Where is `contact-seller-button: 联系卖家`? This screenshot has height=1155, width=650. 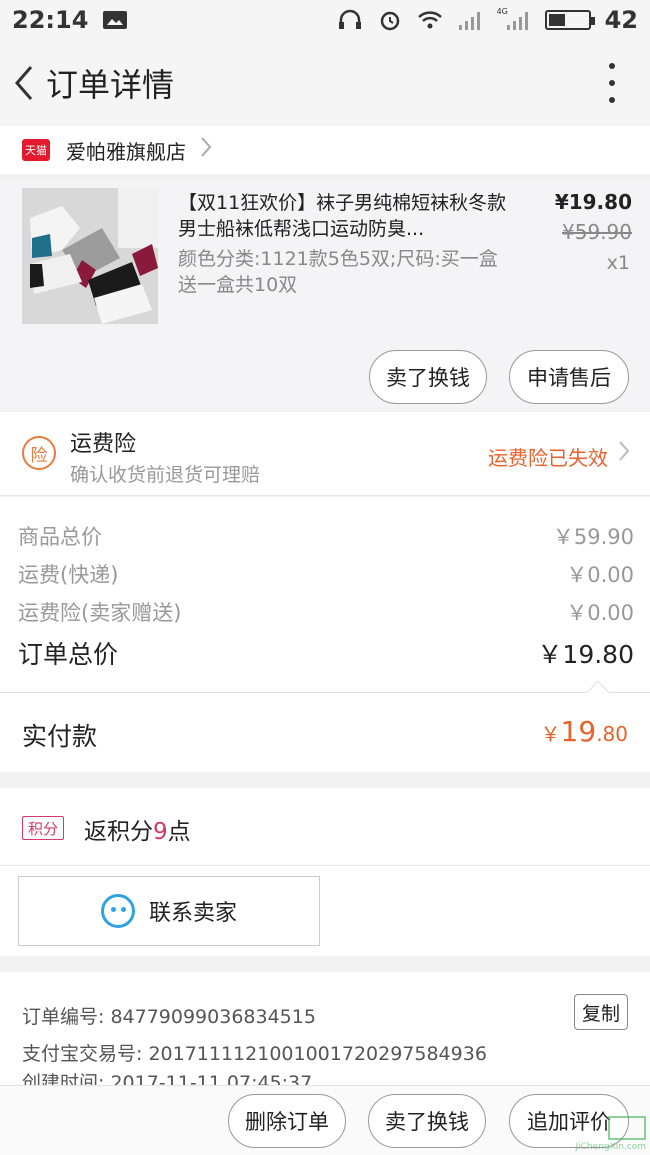
contact-seller-button: 联系卖家 is located at coordinates (169, 911).